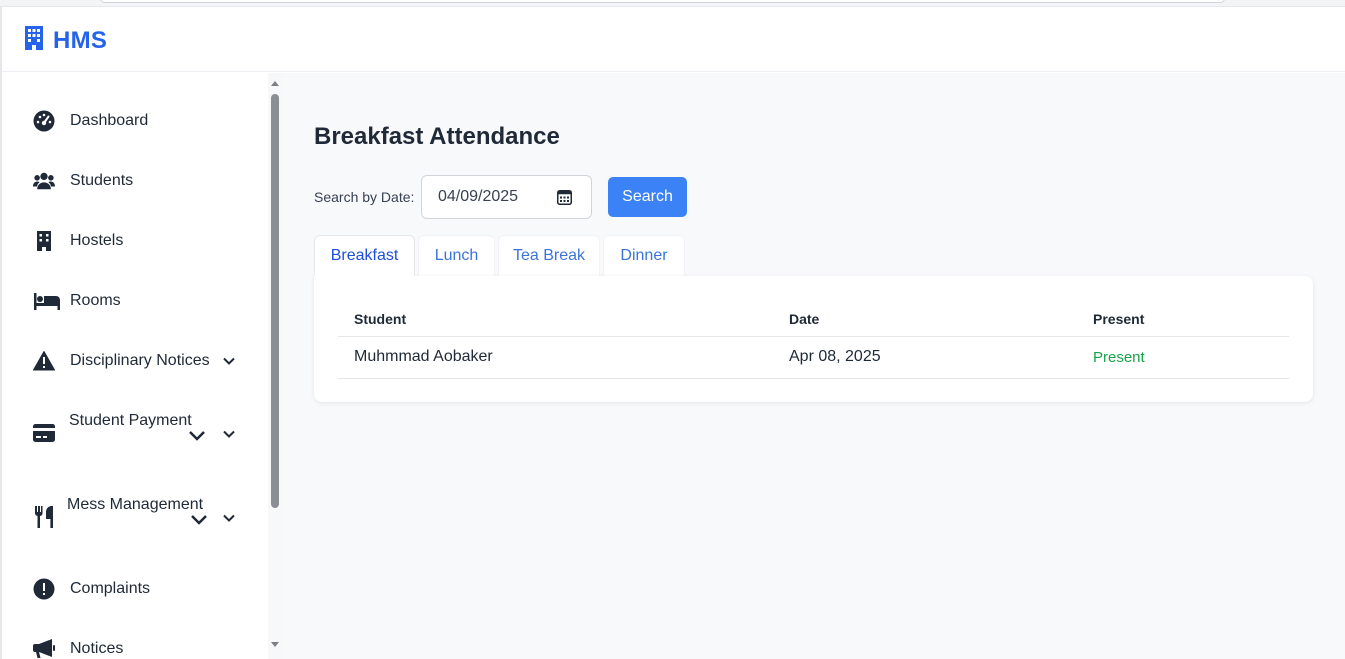 Image resolution: width=1345 pixels, height=659 pixels. Describe the element at coordinates (456, 255) in the screenshot. I see `tab-lunch: Lunch` at that location.